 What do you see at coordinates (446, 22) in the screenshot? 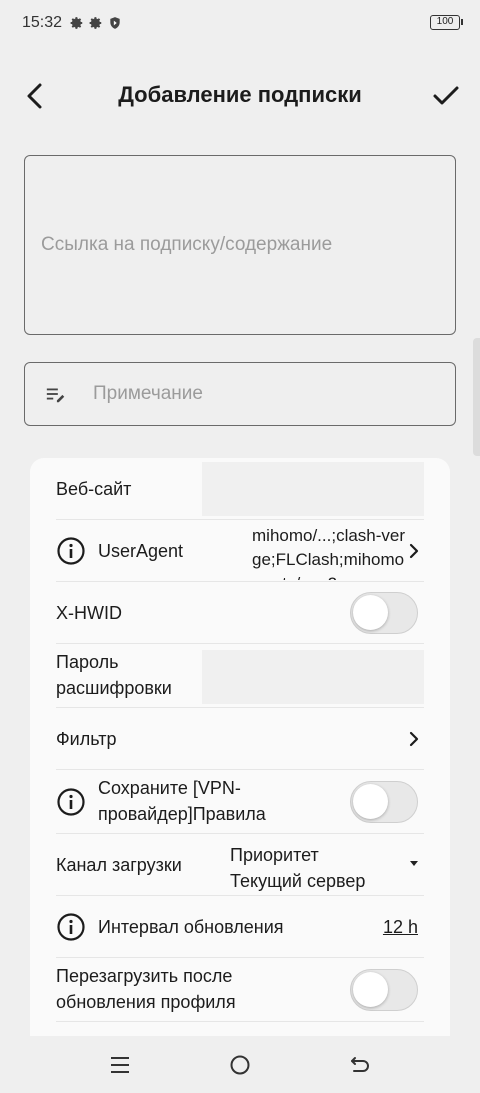
I see `battery-indicator: 100` at bounding box center [446, 22].